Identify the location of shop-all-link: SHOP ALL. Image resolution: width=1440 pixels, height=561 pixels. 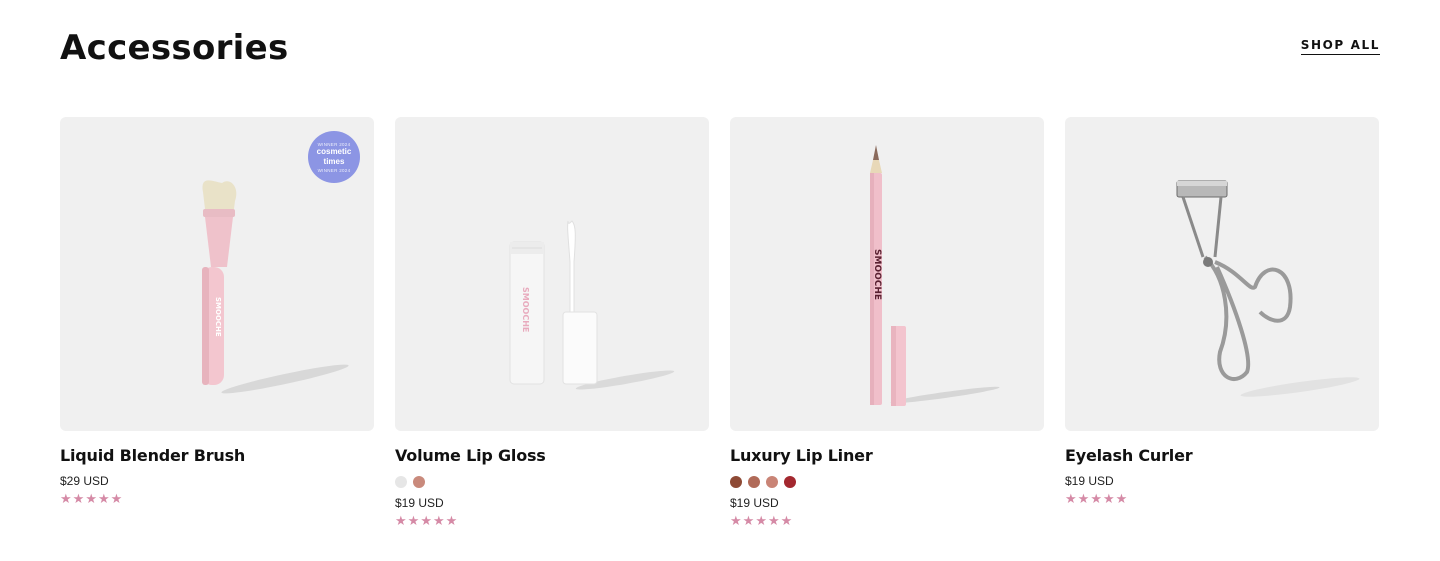
(1340, 46).